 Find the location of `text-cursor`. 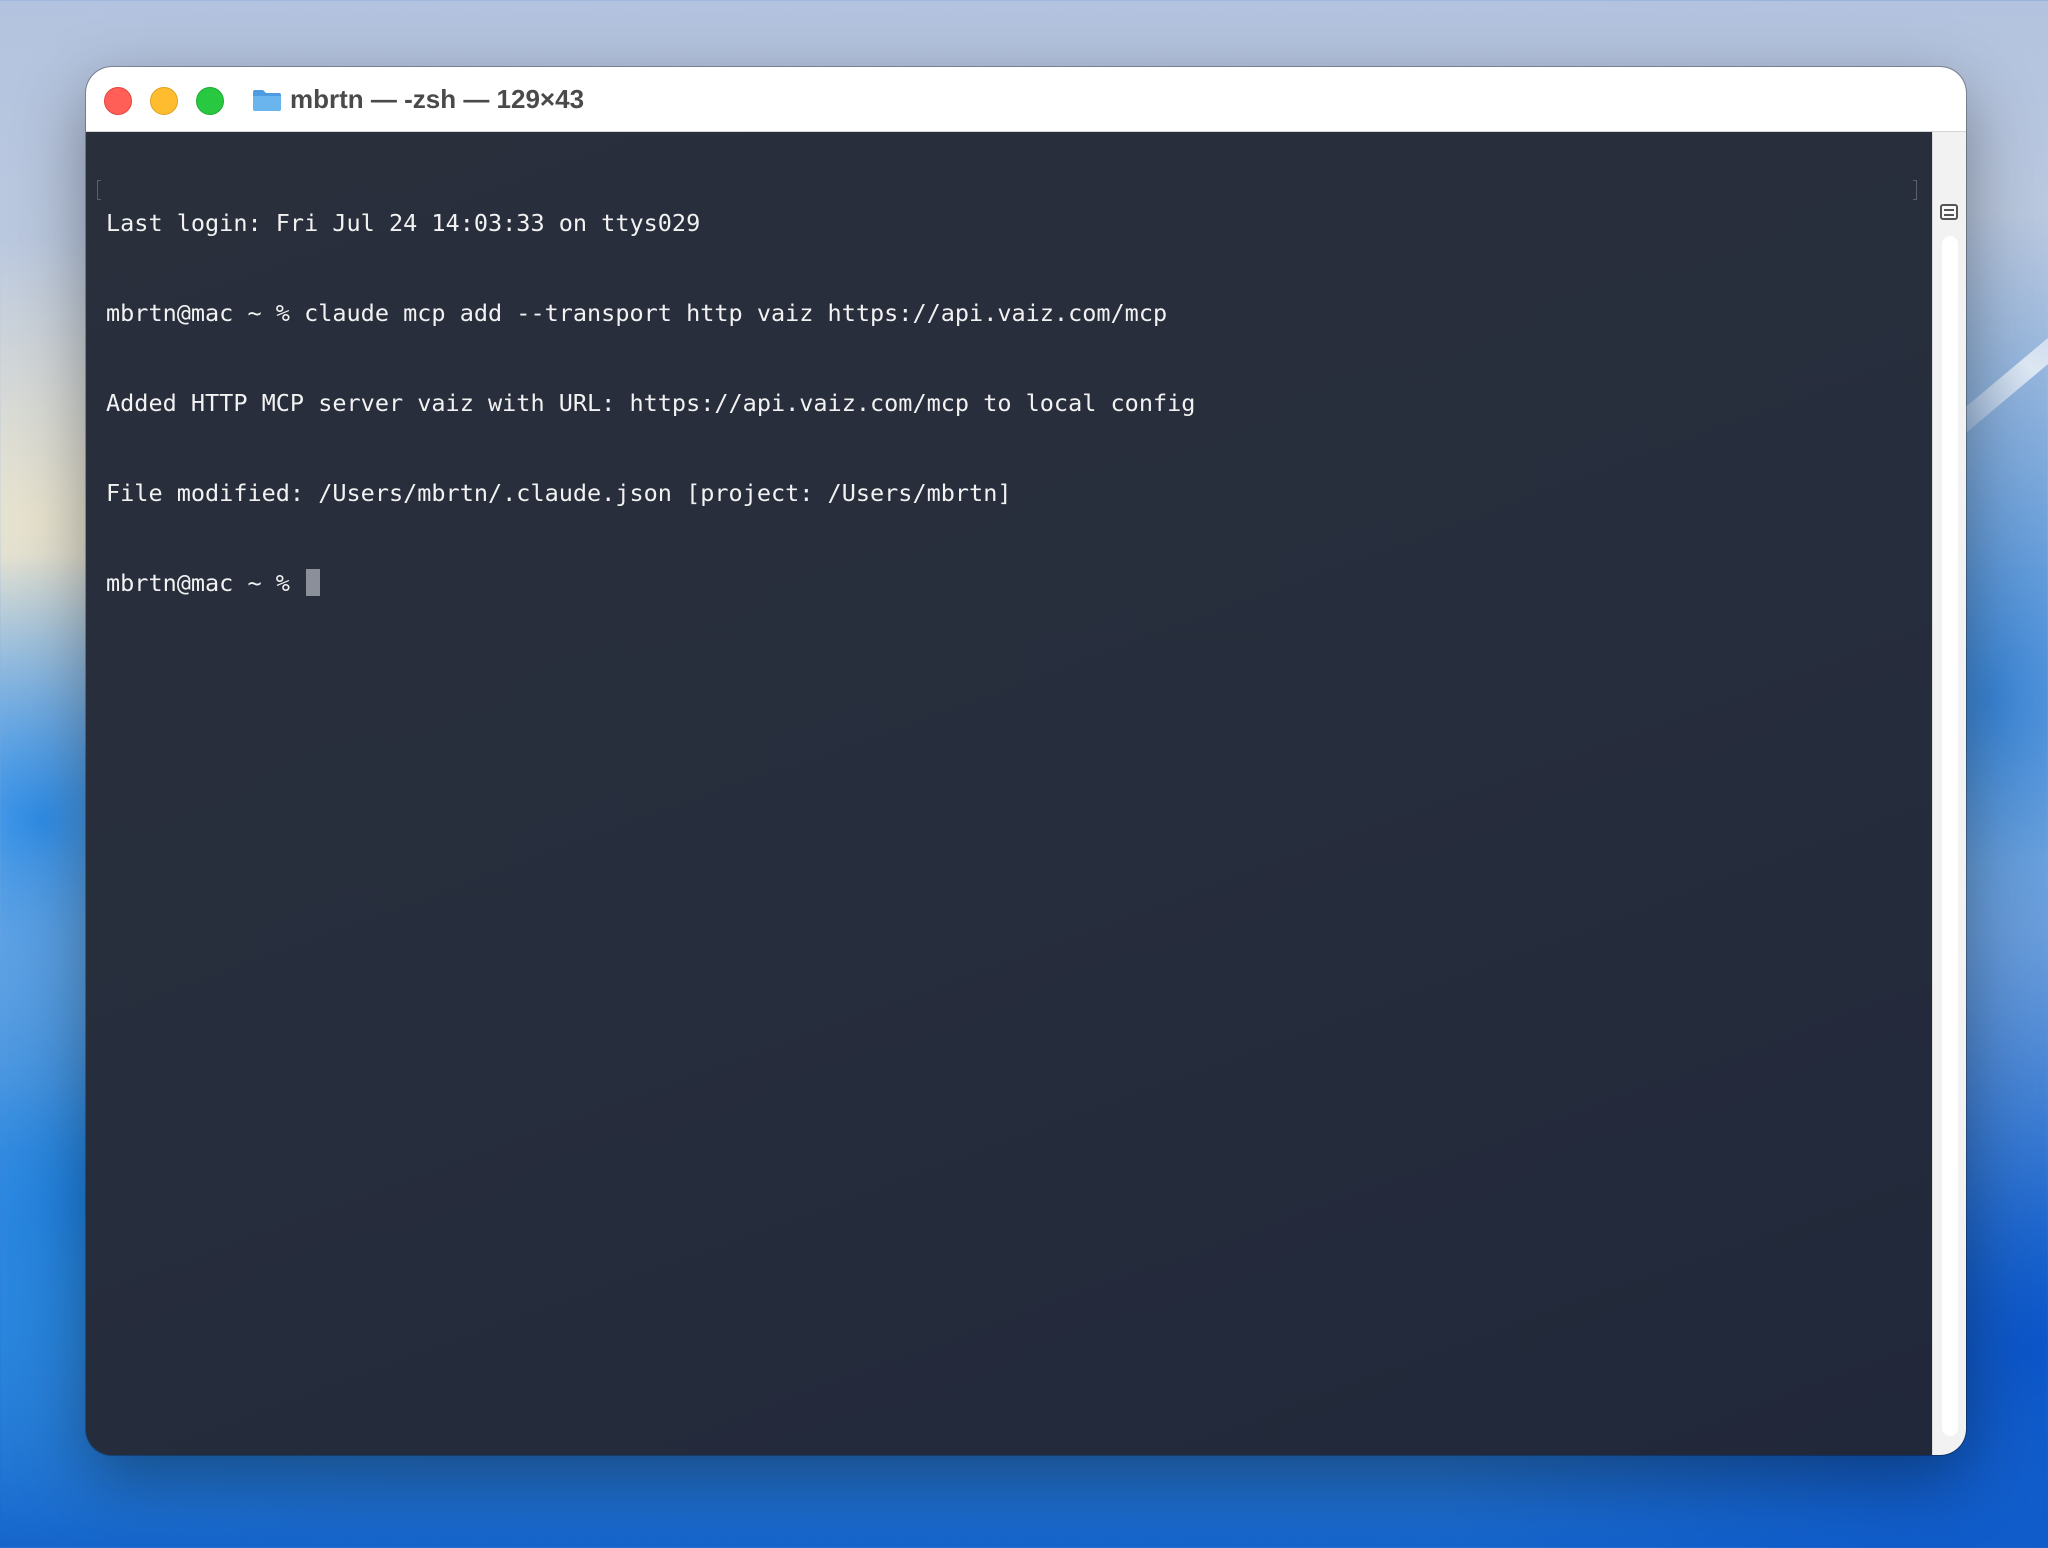

text-cursor is located at coordinates (313, 582).